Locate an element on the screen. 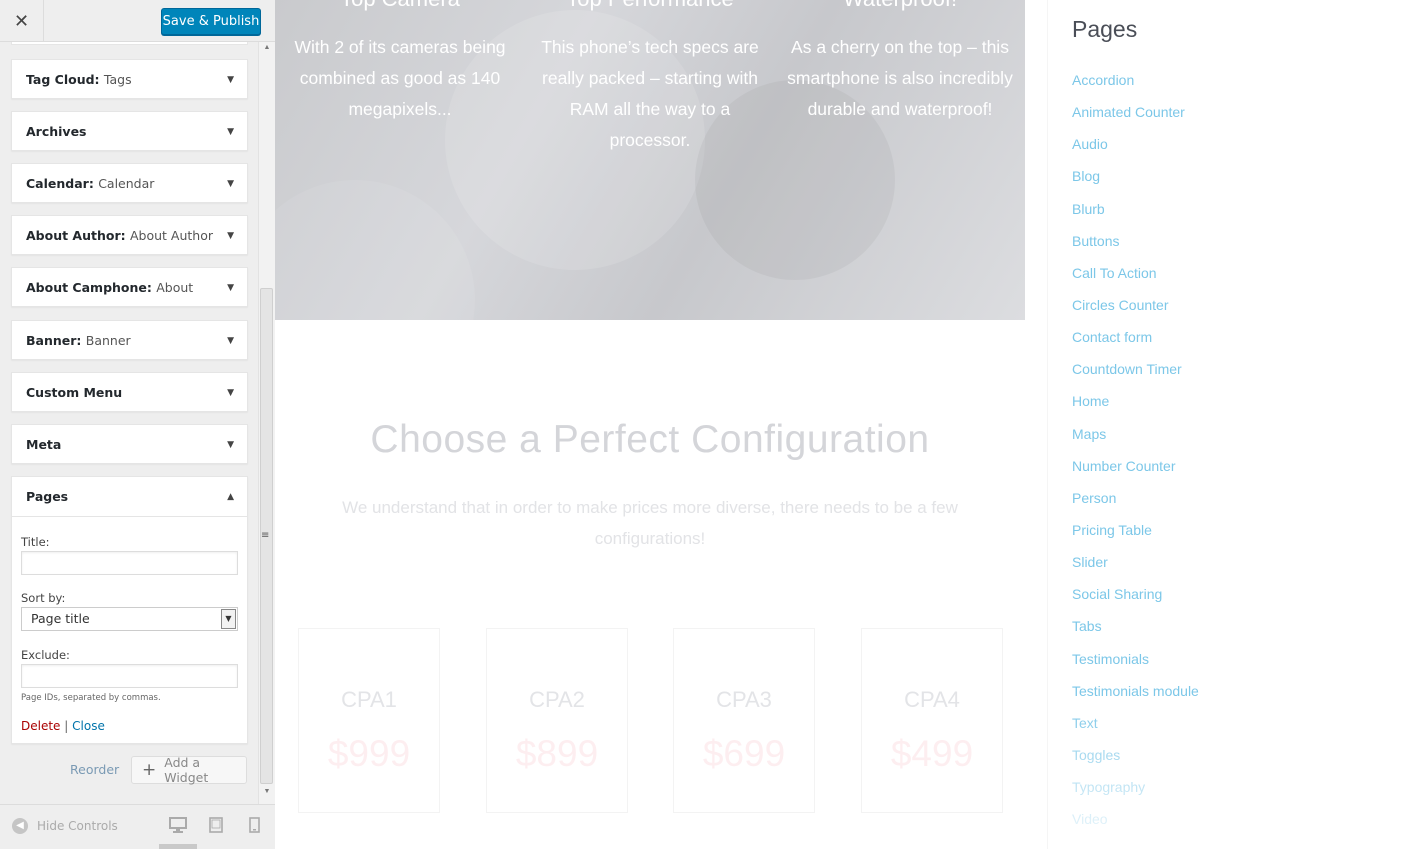 Image resolution: width=1419 pixels, height=849 pixels. page-link: Accordion is located at coordinates (1135, 88).